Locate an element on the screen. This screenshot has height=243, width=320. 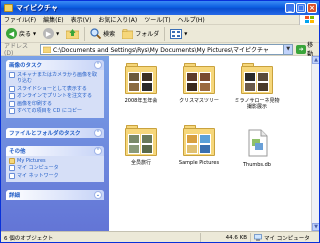
file-item: Thumbs.db is located at coordinates (257, 147).